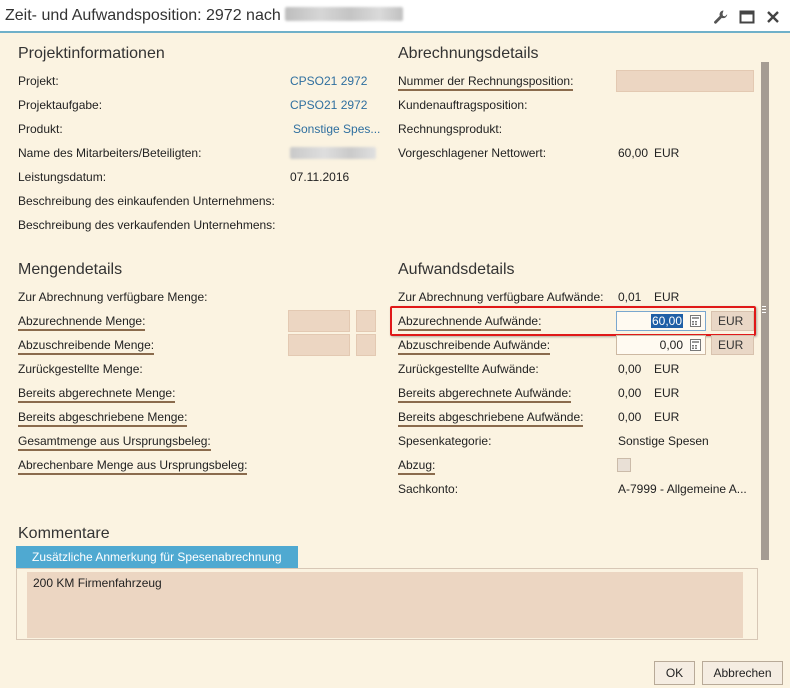 The width and height of the screenshot is (790, 688). I want to click on label-aufwand-abgerechnet: Bereits abgerechnete Aufwände:, so click(485, 394).